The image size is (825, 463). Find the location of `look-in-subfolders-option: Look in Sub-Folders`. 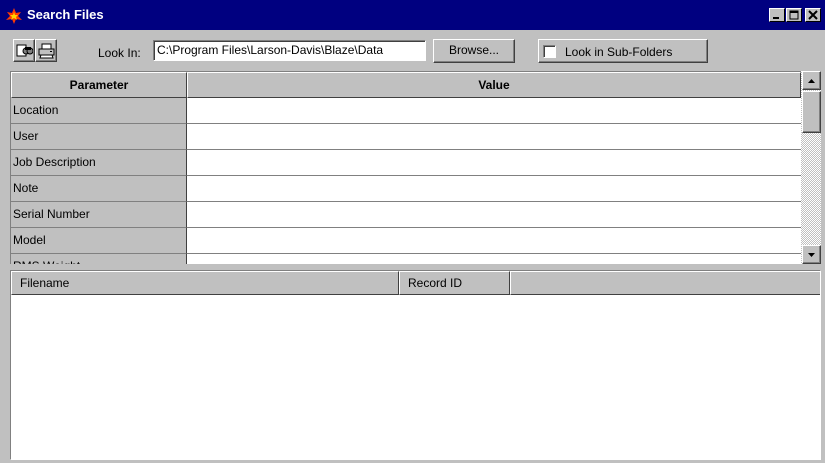

look-in-subfolders-option: Look in Sub-Folders is located at coordinates (623, 51).